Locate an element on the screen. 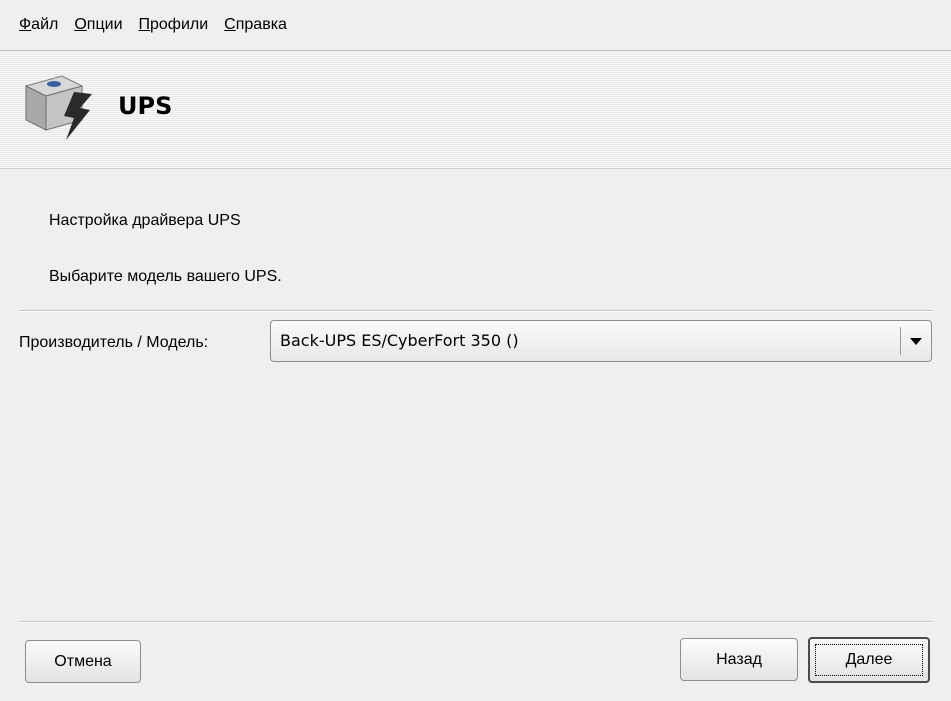 The image size is (951, 701). cancel-button-label: Отмена is located at coordinates (83, 661).